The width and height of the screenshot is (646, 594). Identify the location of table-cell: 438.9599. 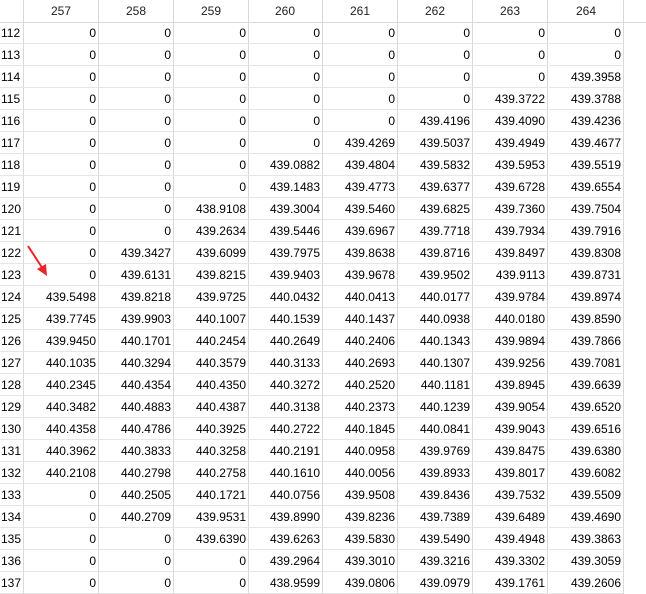
(285, 583).